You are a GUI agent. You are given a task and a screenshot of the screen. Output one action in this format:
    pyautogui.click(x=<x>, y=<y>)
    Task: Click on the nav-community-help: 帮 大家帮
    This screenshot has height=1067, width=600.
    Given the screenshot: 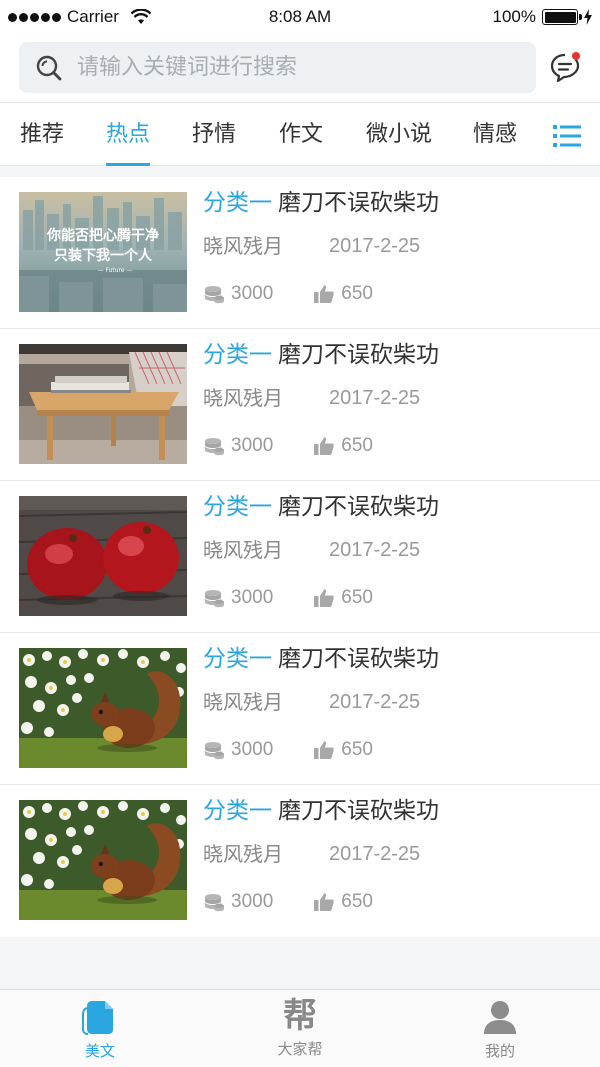 What is the action you would take?
    pyautogui.click(x=300, y=1028)
    